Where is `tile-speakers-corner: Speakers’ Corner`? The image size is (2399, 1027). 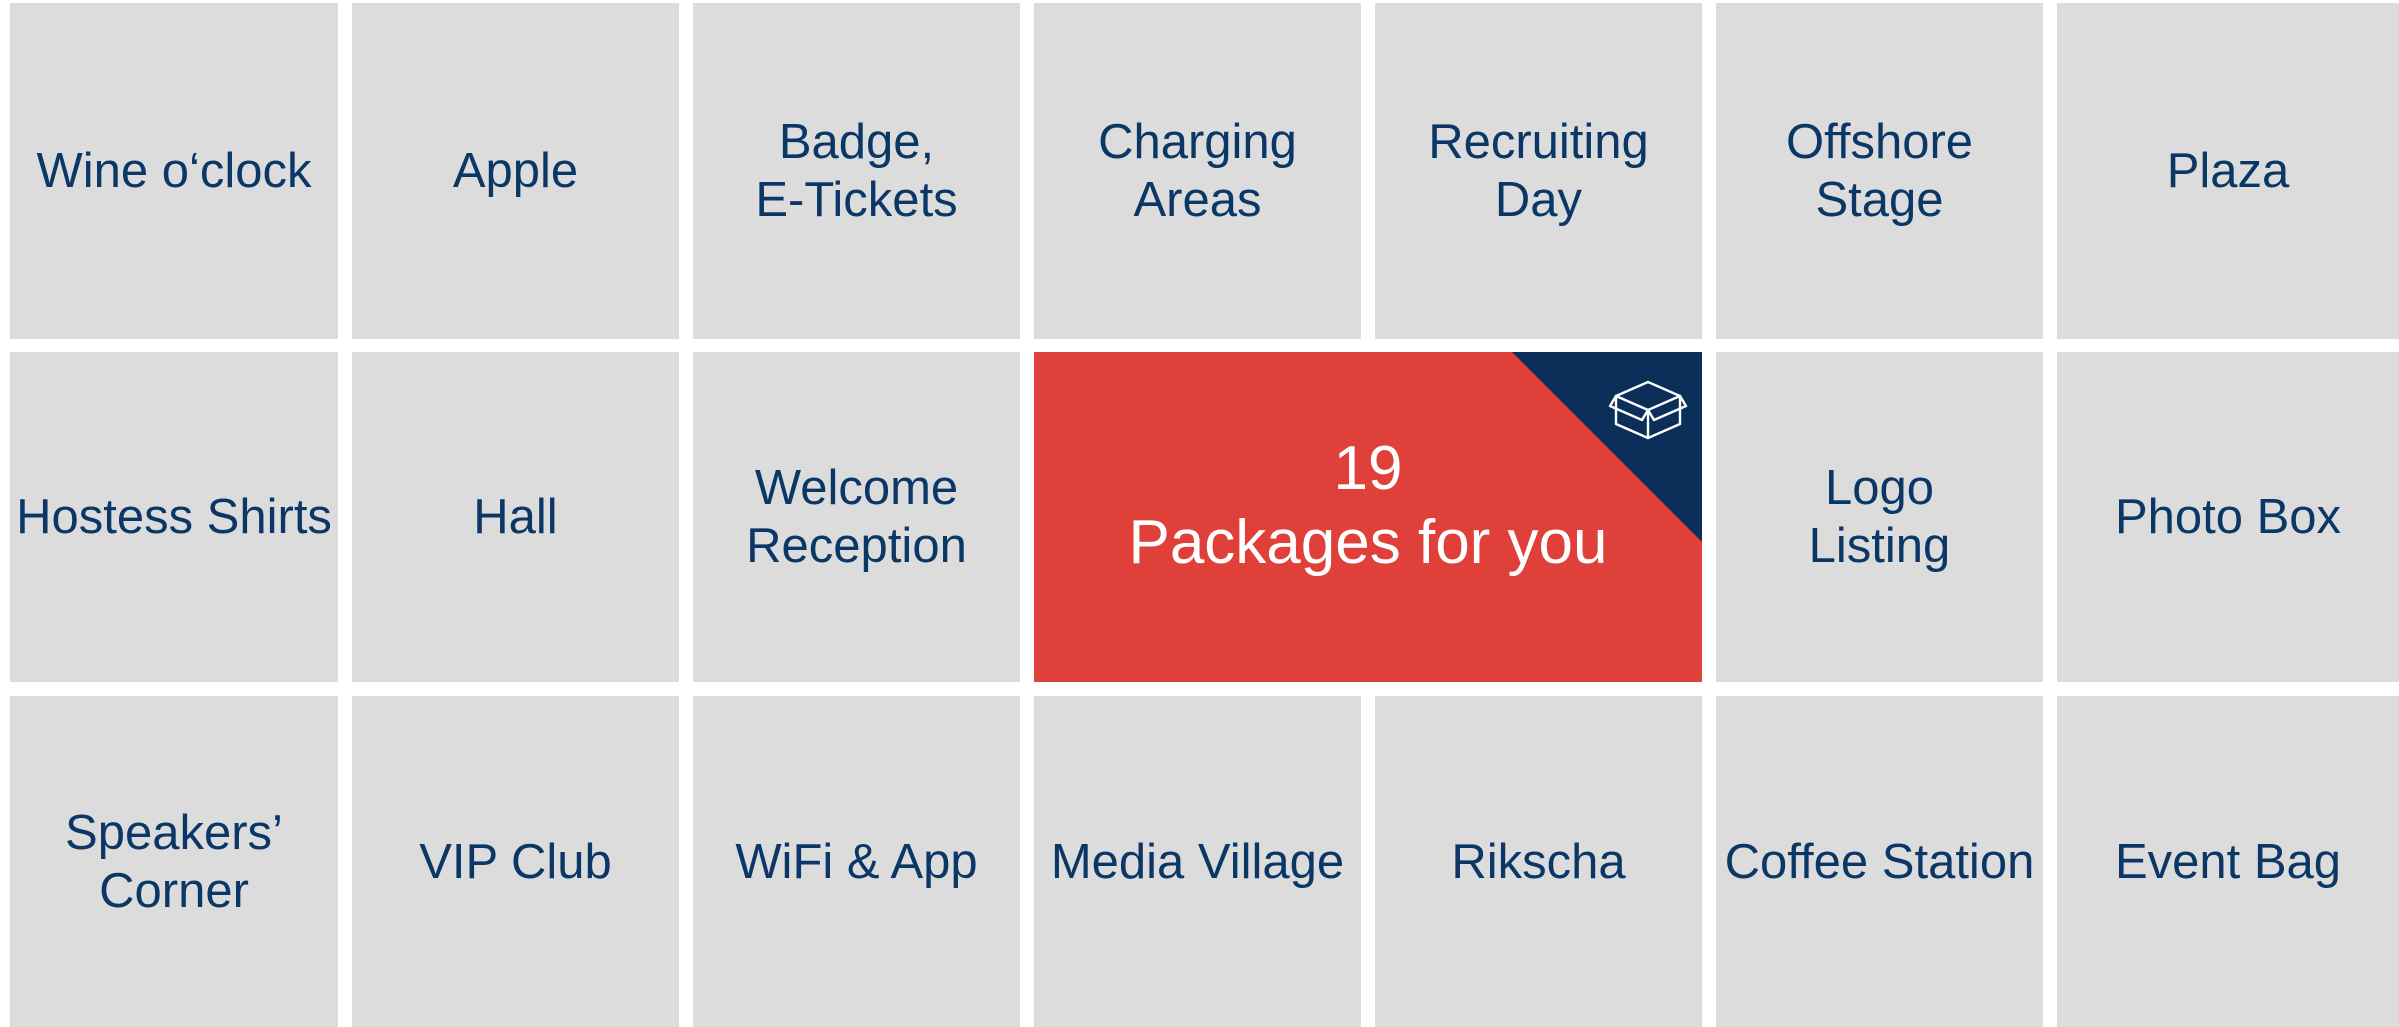
tile-speakers-corner: Speakers’ Corner is located at coordinates (174, 861).